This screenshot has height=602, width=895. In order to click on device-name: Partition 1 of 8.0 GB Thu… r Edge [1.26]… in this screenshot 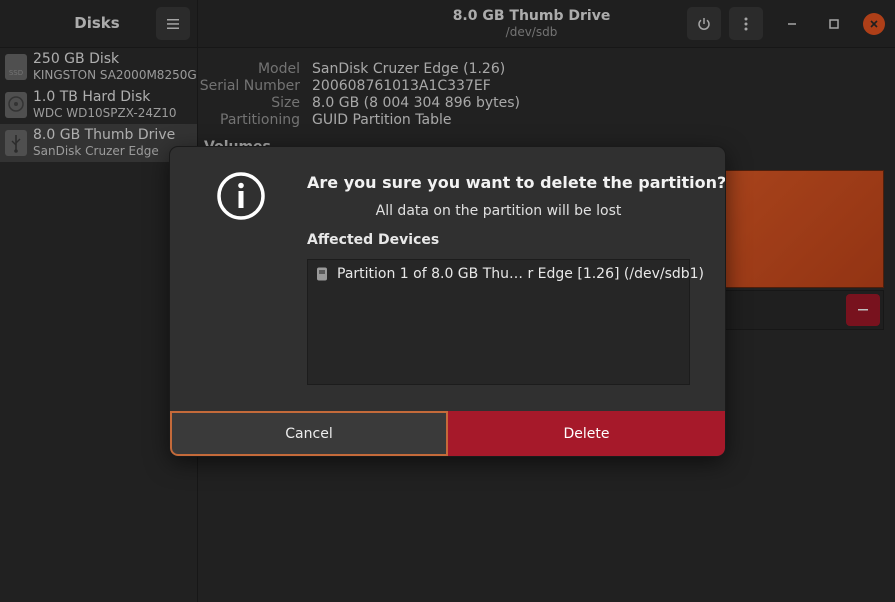, I will do `click(521, 274)`.